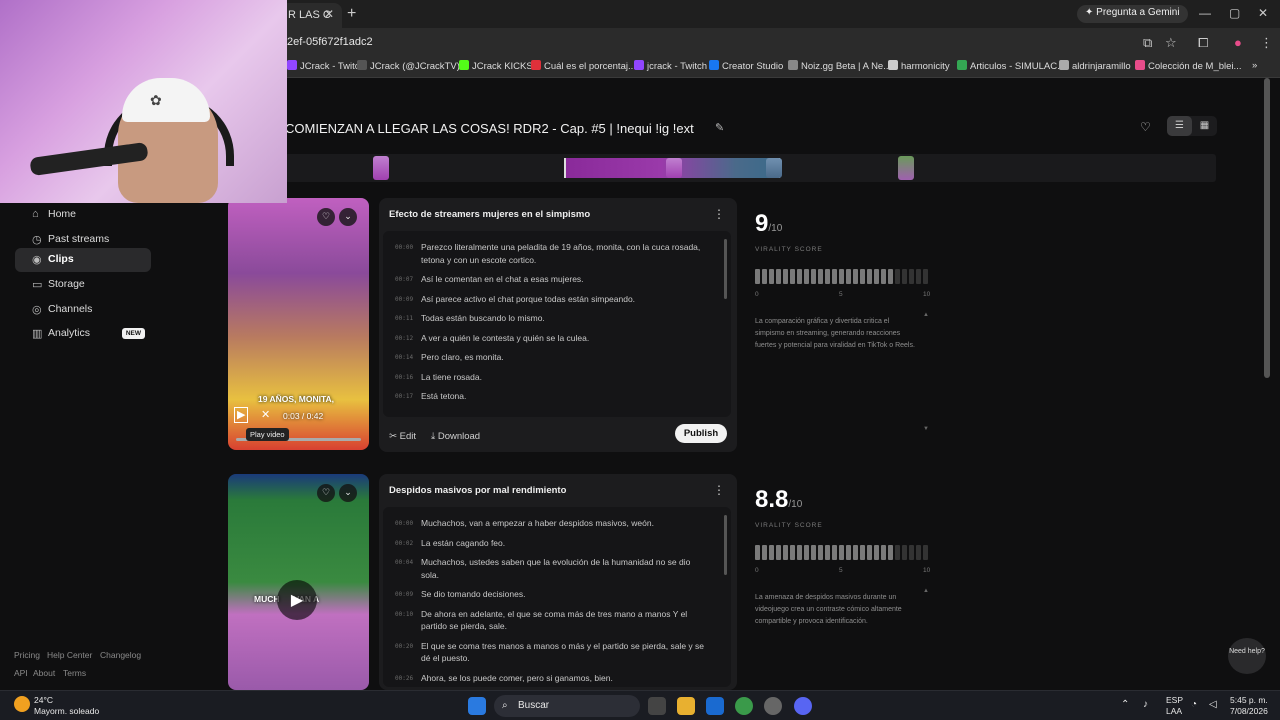  I want to click on transcript-line: 00:11 Todas están buscando lo mismo., so click(551, 318).